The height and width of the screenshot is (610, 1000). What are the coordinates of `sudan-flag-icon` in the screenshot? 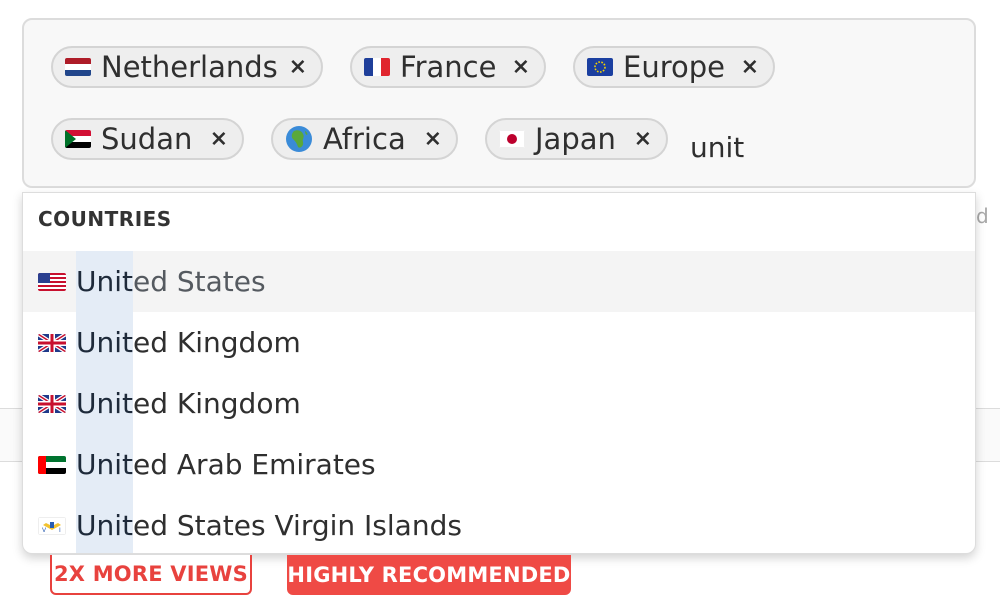 It's located at (78, 139).